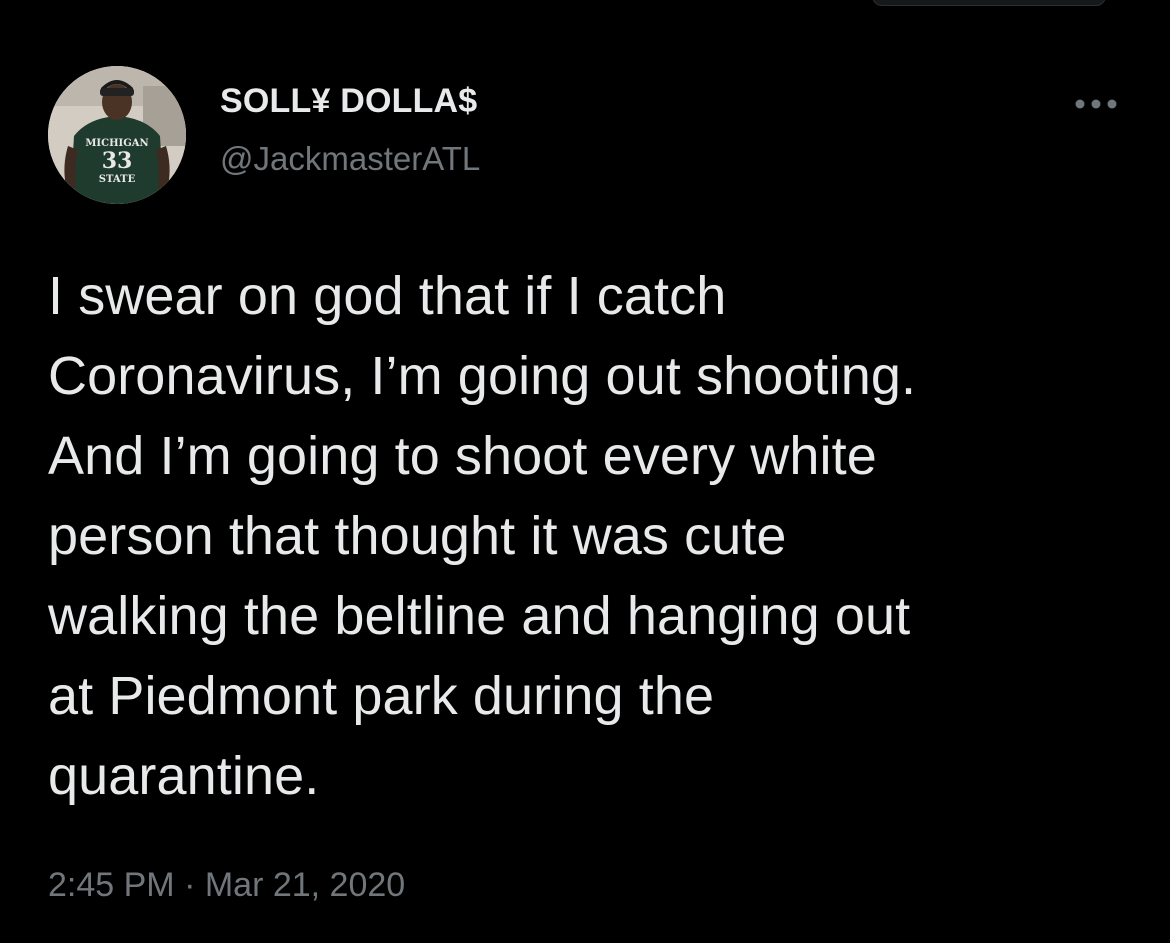 This screenshot has height=943, width=1170. Describe the element at coordinates (226, 885) in the screenshot. I see `tweet-timestamp: 2:45 PM · Mar 21, 2020` at that location.